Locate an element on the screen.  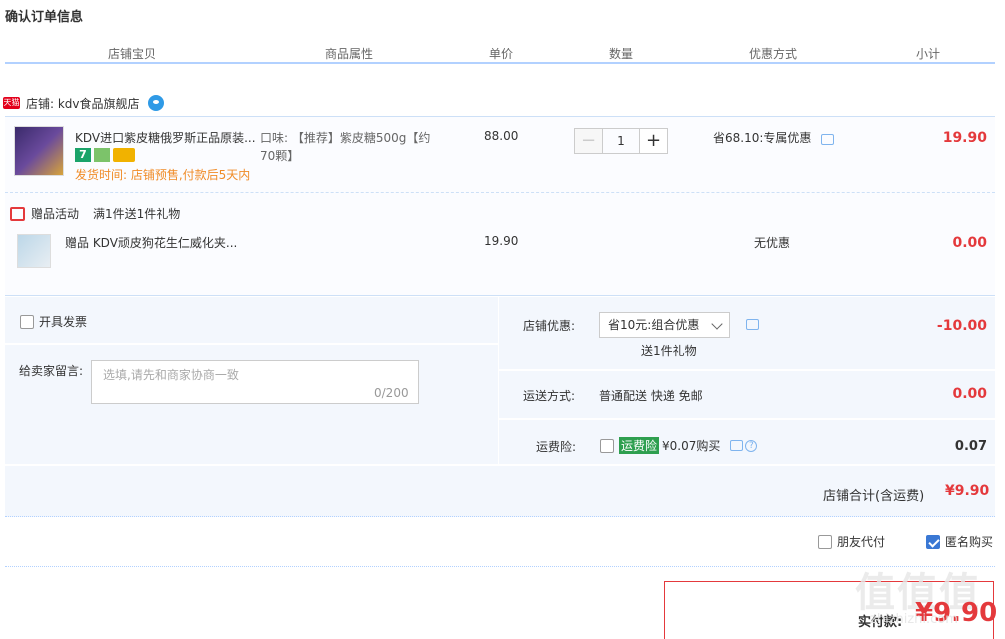
service-badges: 7 is located at coordinates (105, 155).